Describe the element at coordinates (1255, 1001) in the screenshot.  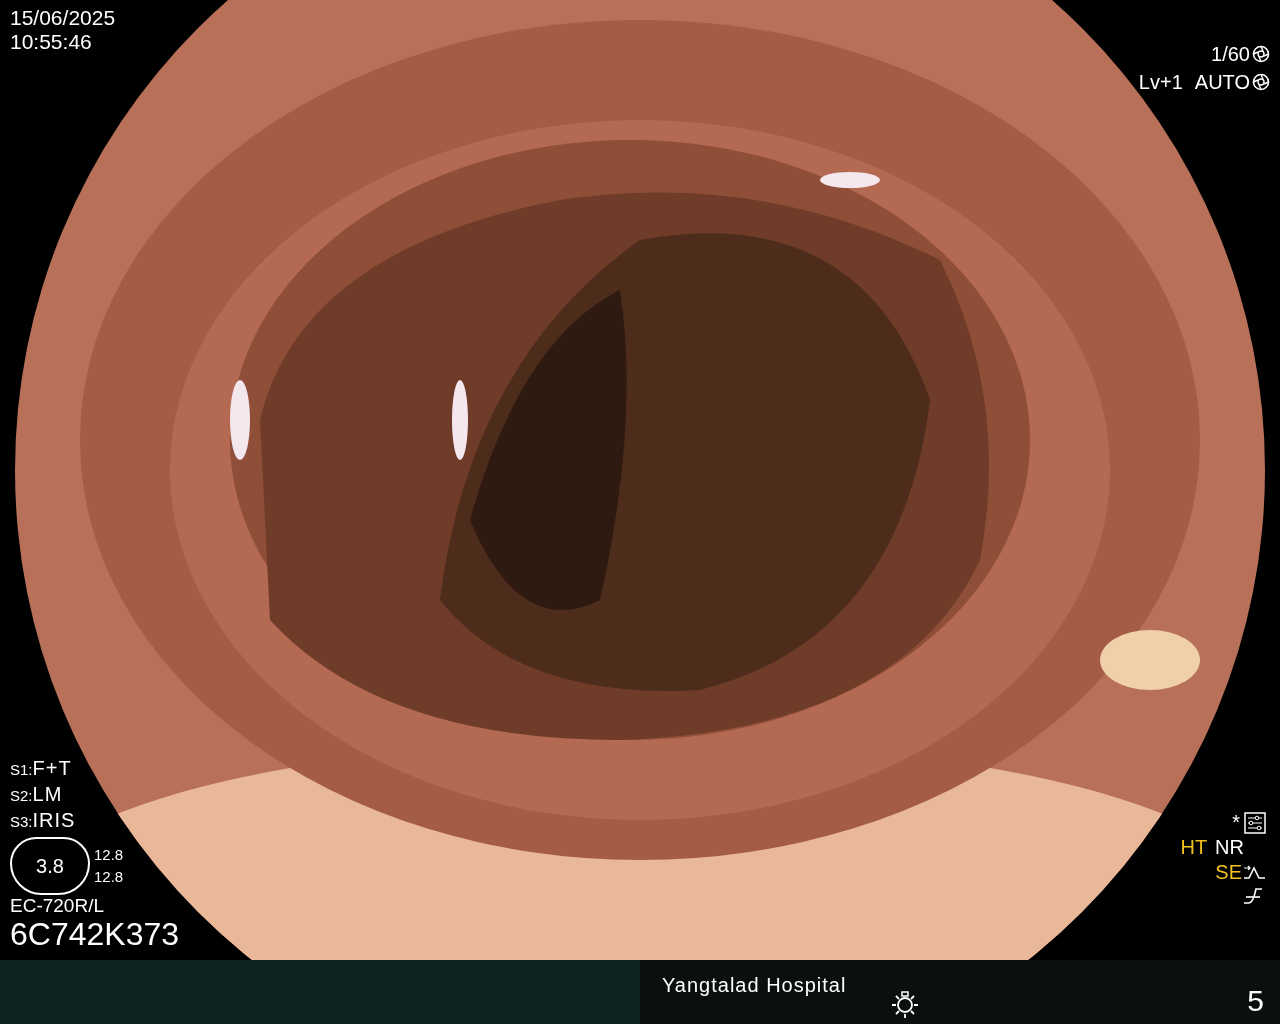
I see `page-number: 5` at that location.